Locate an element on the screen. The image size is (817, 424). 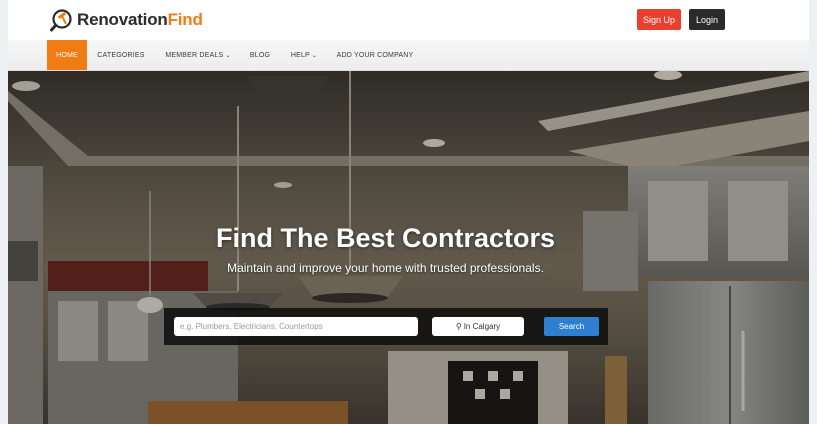
nav-item-blog: BLOG is located at coordinates (260, 55).